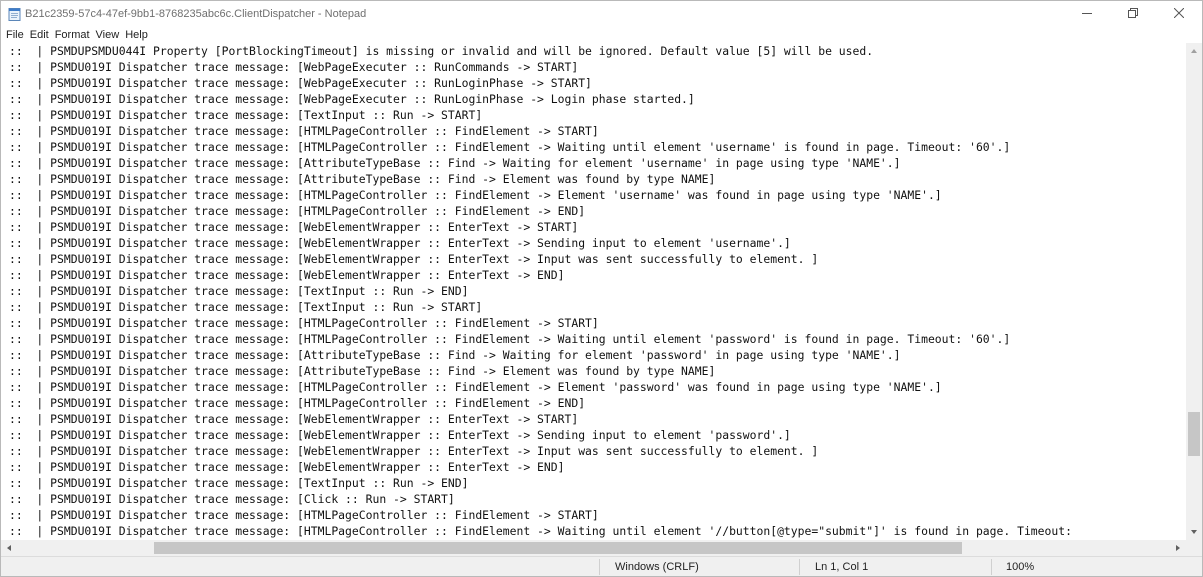 The height and width of the screenshot is (577, 1203). Describe the element at coordinates (1194, 434) in the screenshot. I see `vertical-scroll-thumb` at that location.